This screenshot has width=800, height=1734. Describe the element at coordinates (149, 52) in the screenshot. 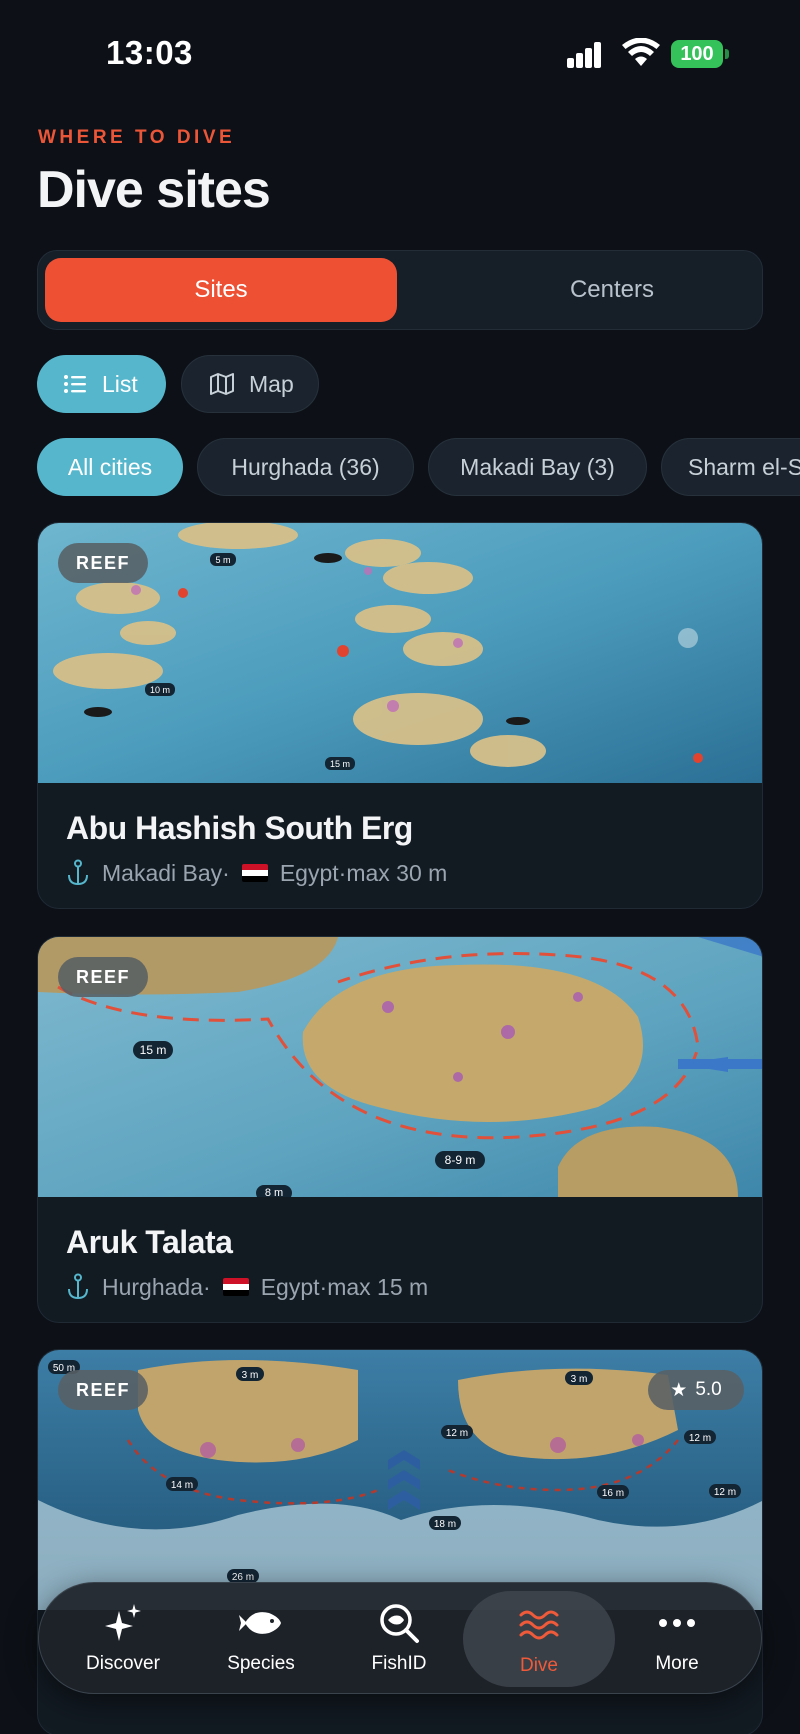

I see `status-time: 13:03` at that location.